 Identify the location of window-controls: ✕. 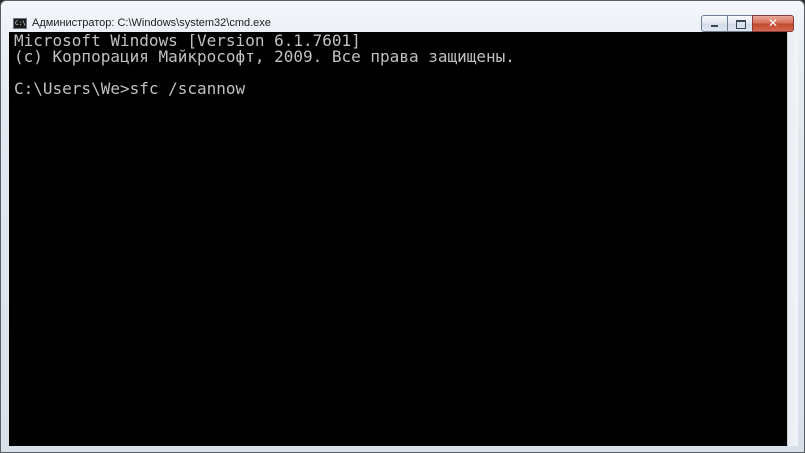
(747, 23).